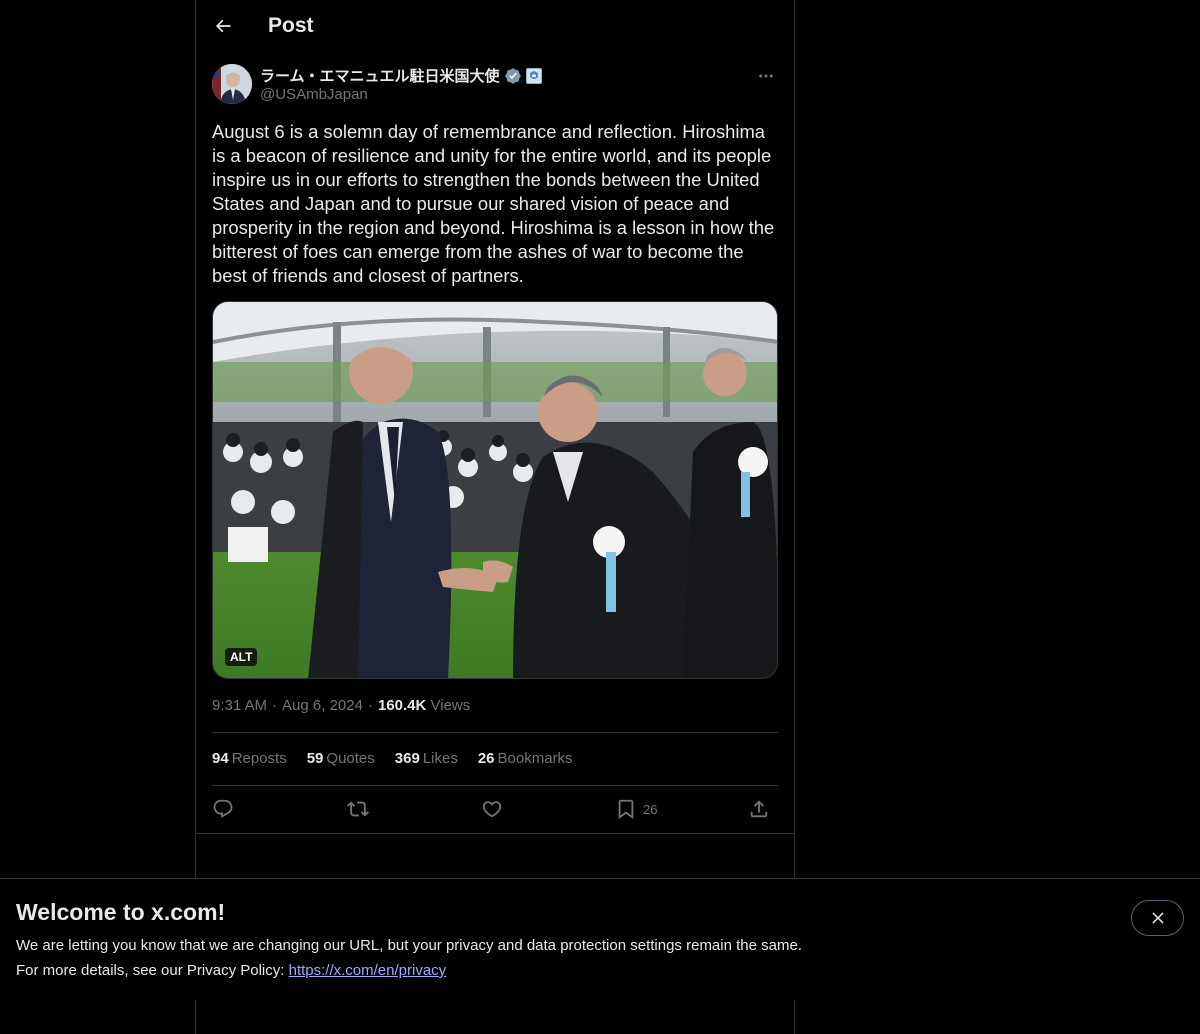  Describe the element at coordinates (322, 705) in the screenshot. I see `post-date: Aug 6, 2024` at that location.